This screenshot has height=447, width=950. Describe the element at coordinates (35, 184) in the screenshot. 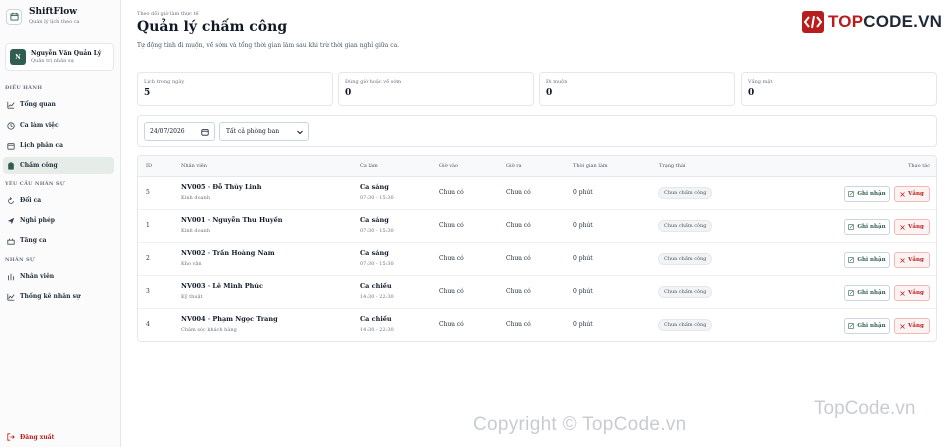

I see `section-label-requests: YÊU CẦU NHÂN SỰ` at that location.